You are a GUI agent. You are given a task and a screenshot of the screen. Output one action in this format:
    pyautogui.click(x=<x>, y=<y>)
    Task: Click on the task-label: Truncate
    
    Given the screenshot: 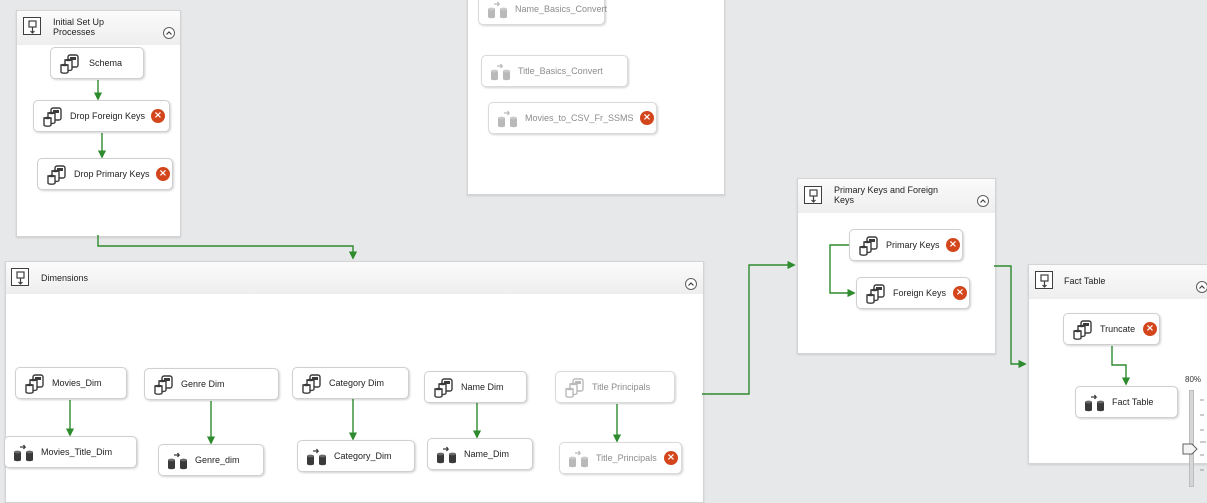 What is the action you would take?
    pyautogui.click(x=1118, y=329)
    